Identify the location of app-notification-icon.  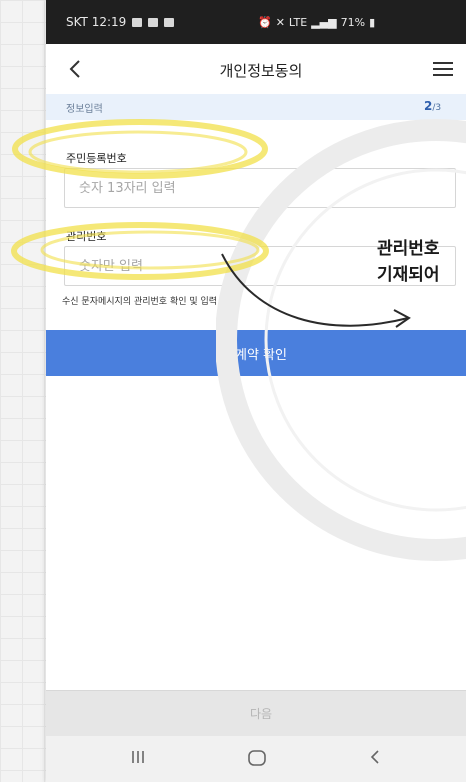
(169, 22).